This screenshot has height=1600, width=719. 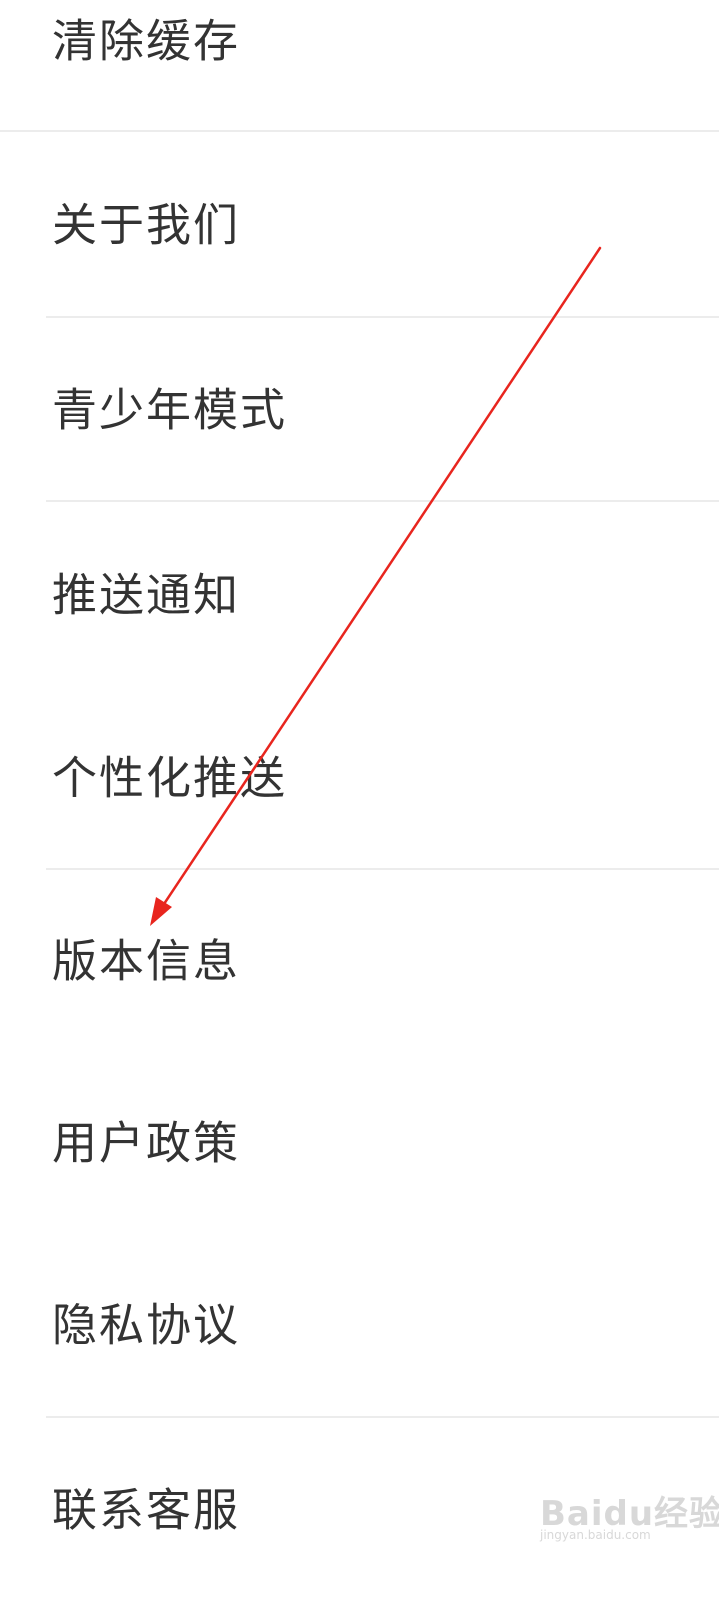 I want to click on settings-item-push-notification: 推送通知, so click(x=359, y=595).